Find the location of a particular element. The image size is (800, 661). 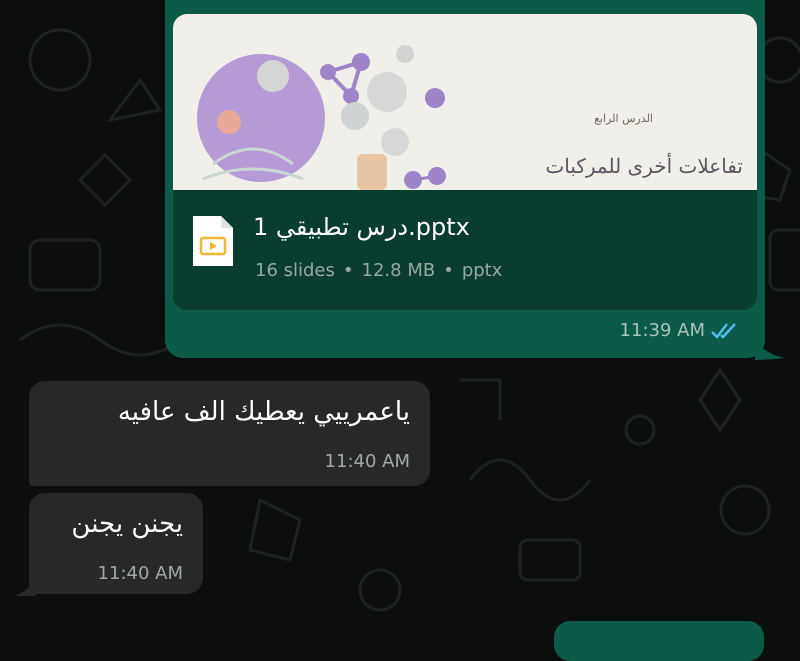

message-text: ياعمرييي يعطيك الف عافيه is located at coordinates (263, 412).